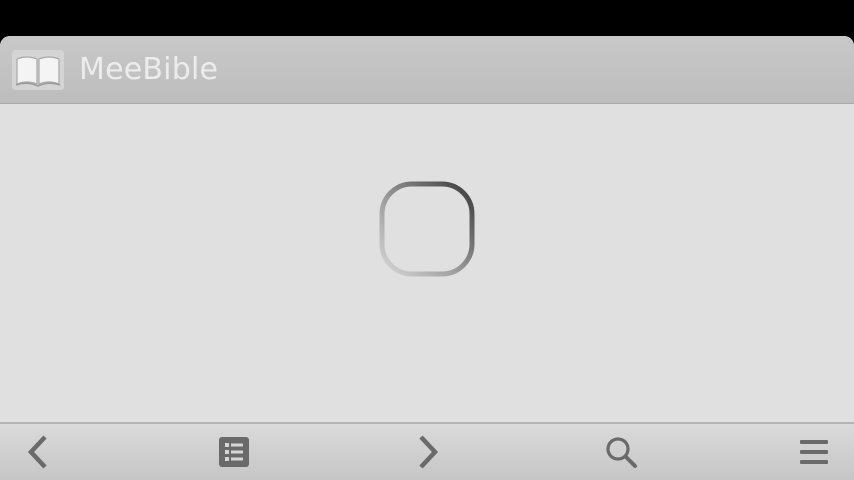 Image resolution: width=854 pixels, height=480 pixels. I want to click on search-icon, so click(621, 452).